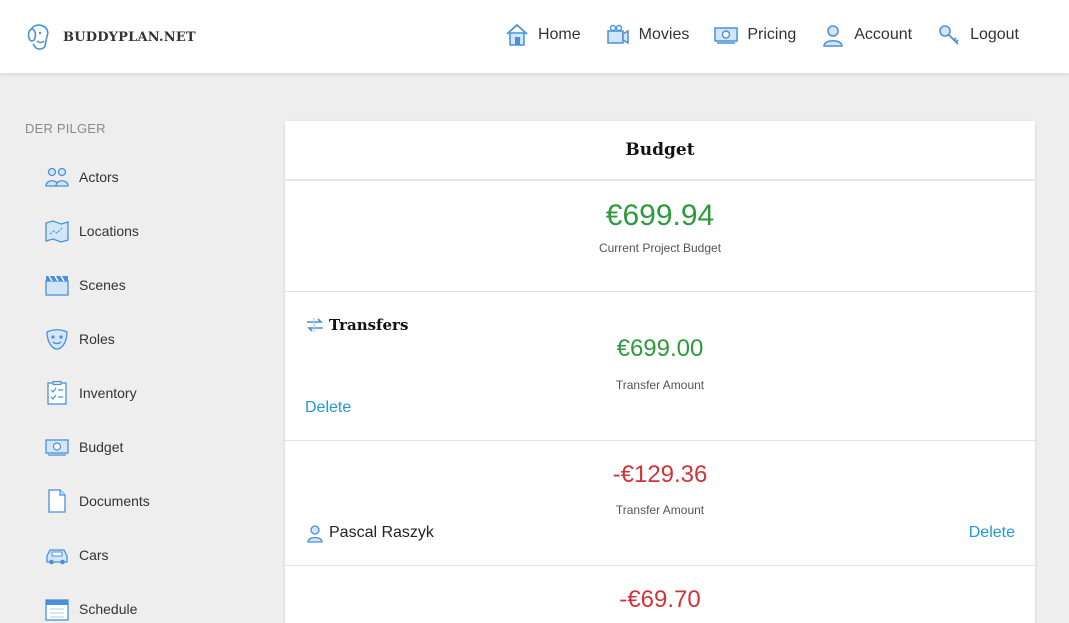 The image size is (1069, 623). I want to click on document-icon, so click(57, 501).